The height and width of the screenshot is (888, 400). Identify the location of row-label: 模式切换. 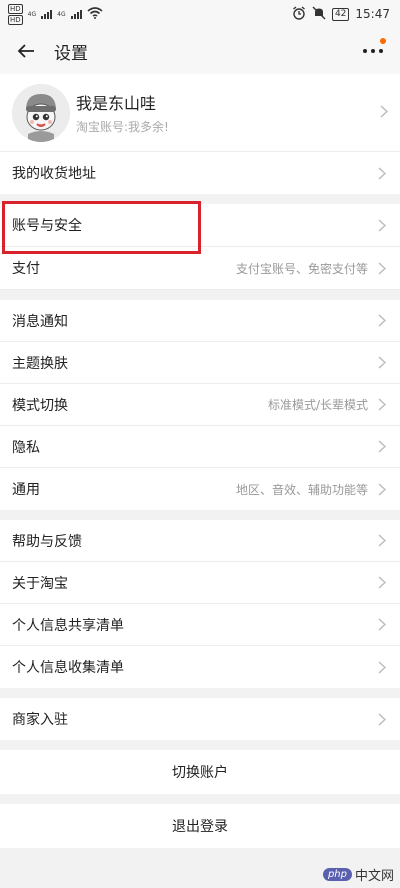
(40, 405).